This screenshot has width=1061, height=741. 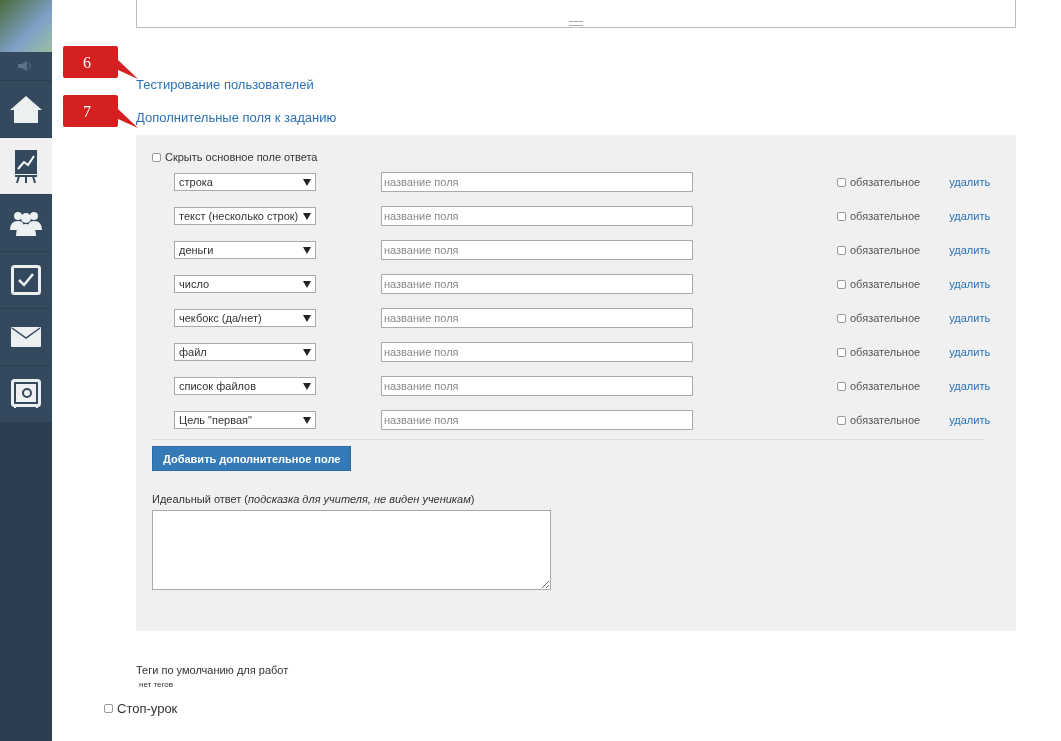 What do you see at coordinates (241, 157) in the screenshot?
I see `hide-field-label: Скрыть основное поле ответа` at bounding box center [241, 157].